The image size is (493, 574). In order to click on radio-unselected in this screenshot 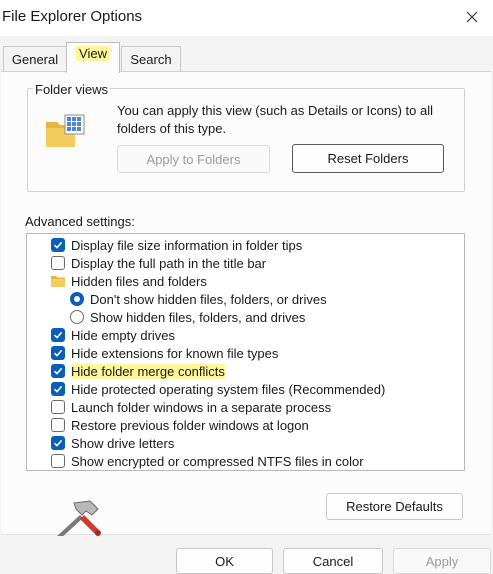, I will do `click(77, 317)`.